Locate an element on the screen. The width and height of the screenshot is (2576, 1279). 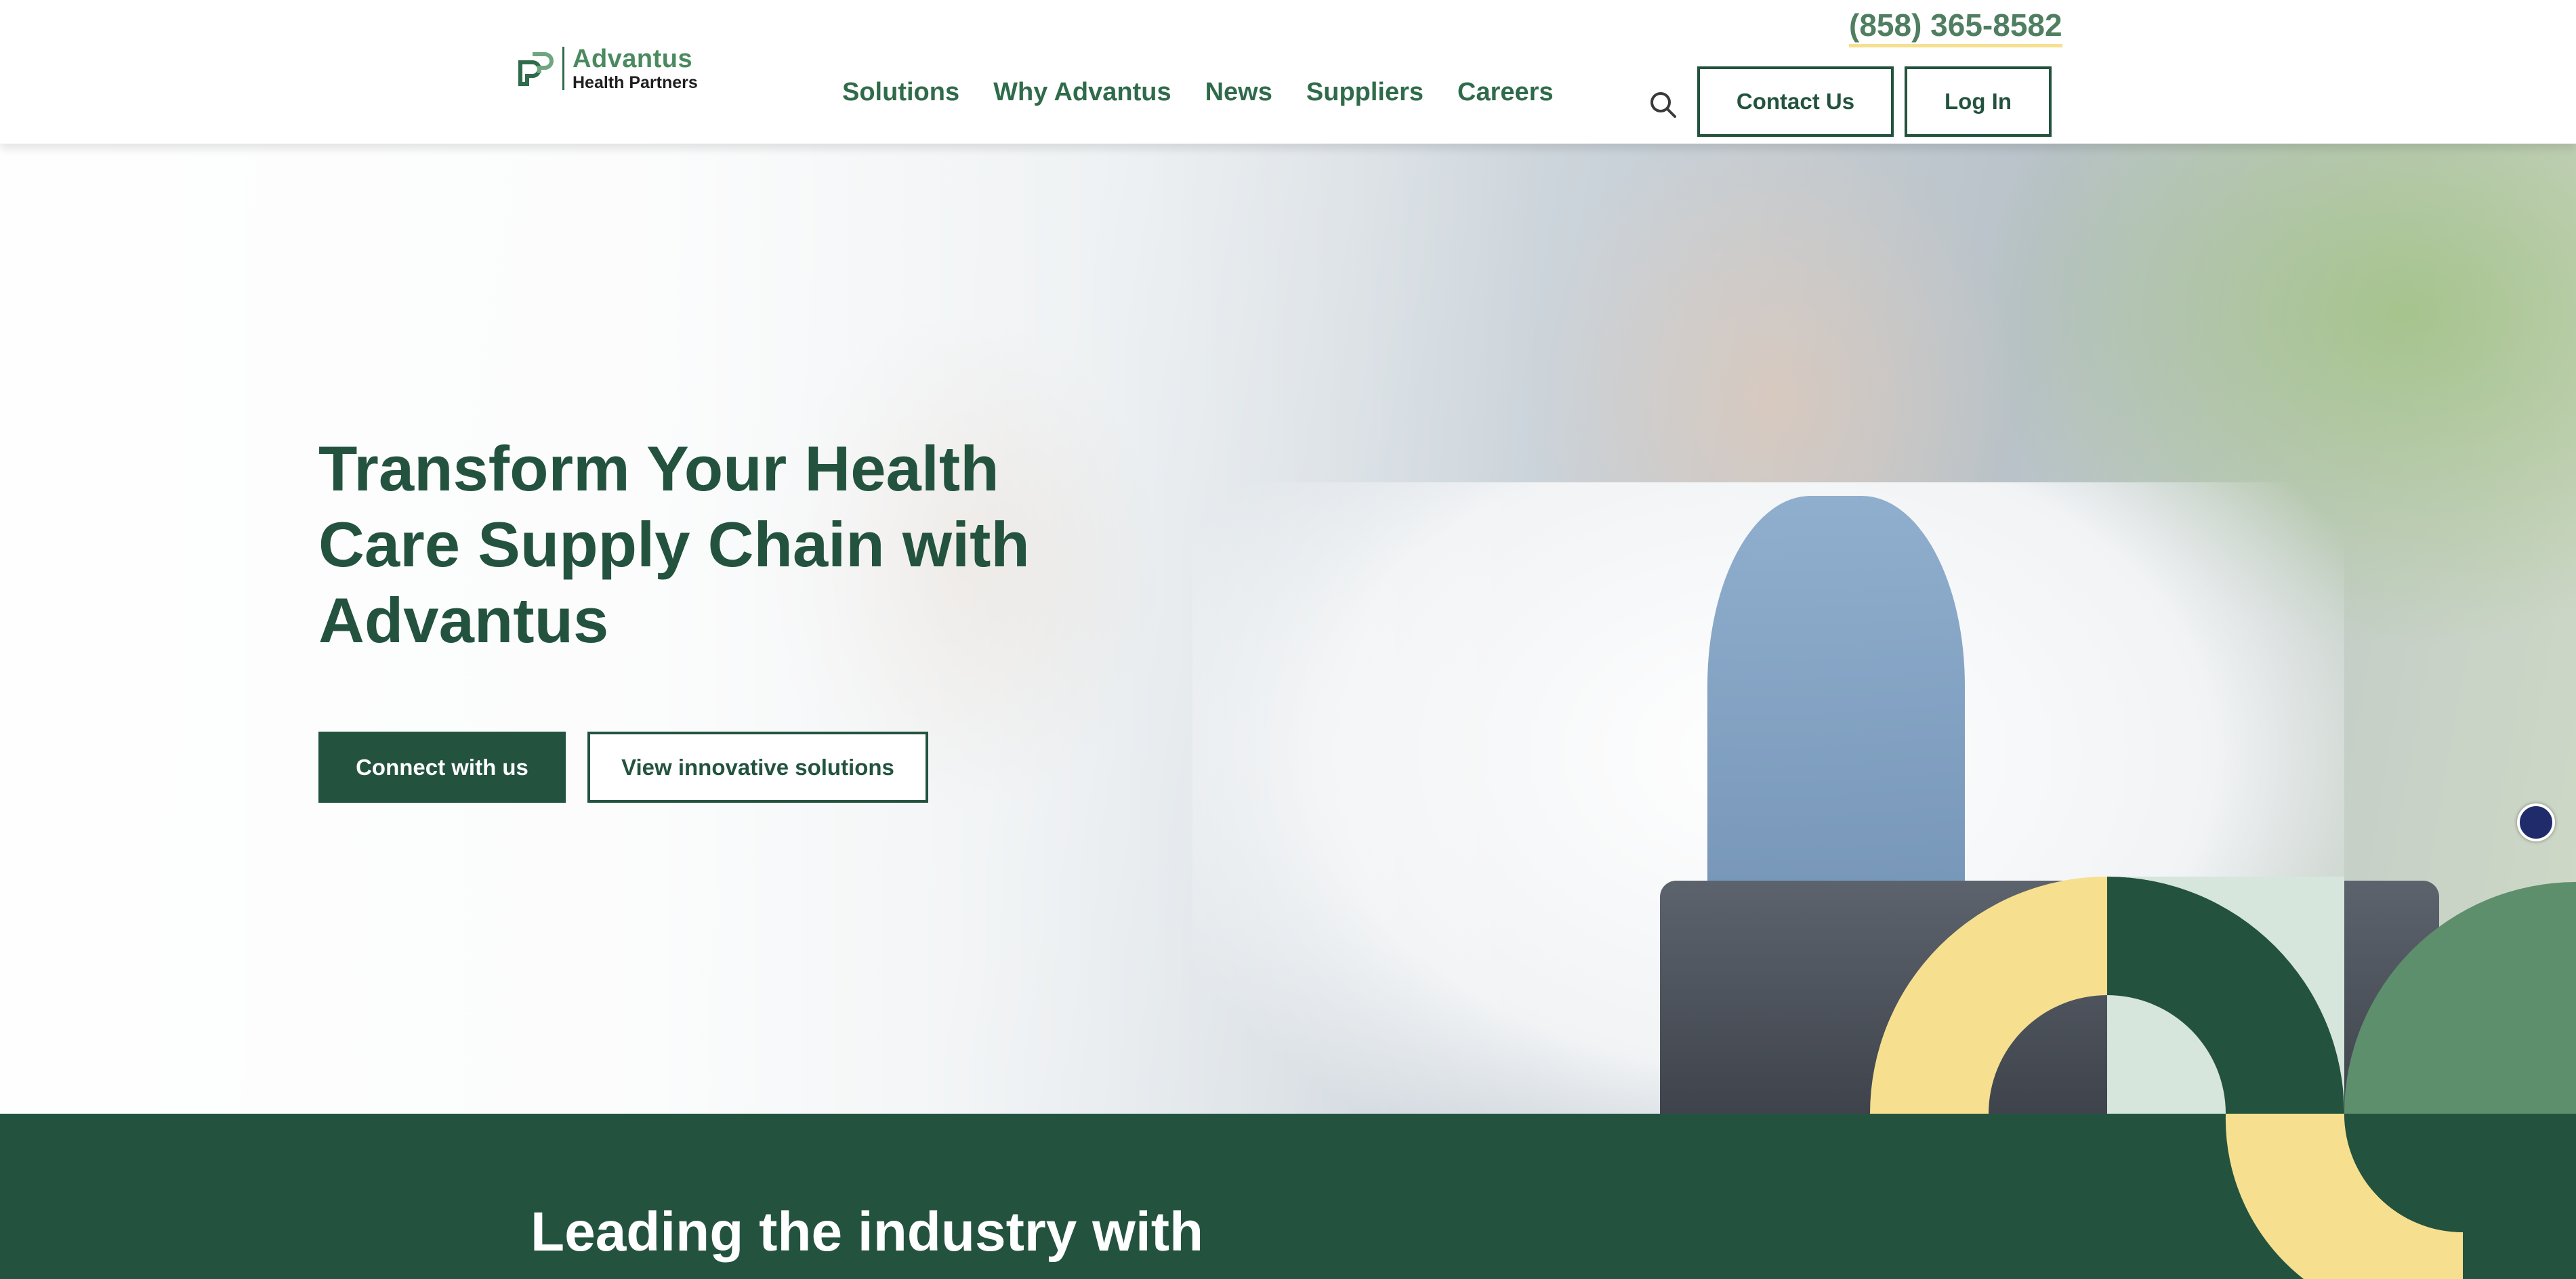
accessibility-widget-icon is located at coordinates (2536, 822).